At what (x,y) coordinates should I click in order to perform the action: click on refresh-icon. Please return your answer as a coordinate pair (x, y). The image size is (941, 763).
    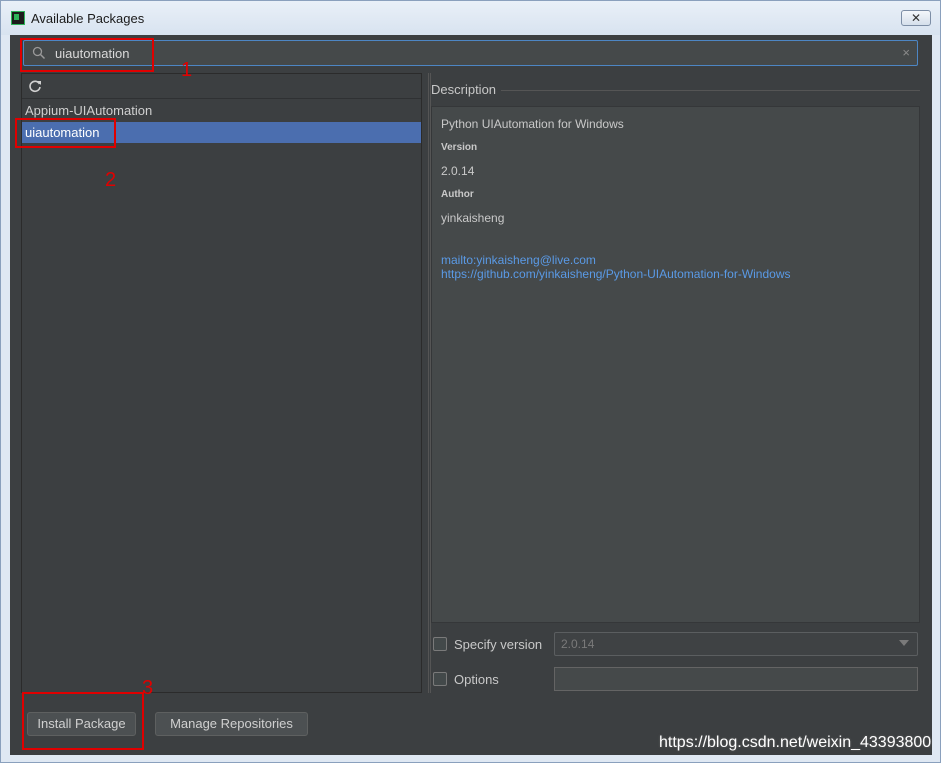
    Looking at the image, I should click on (35, 86).